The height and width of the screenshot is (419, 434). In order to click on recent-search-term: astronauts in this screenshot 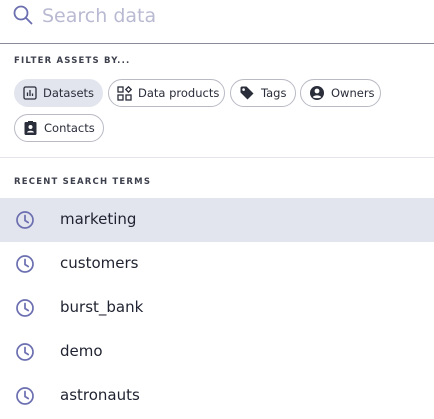, I will do `click(100, 395)`.